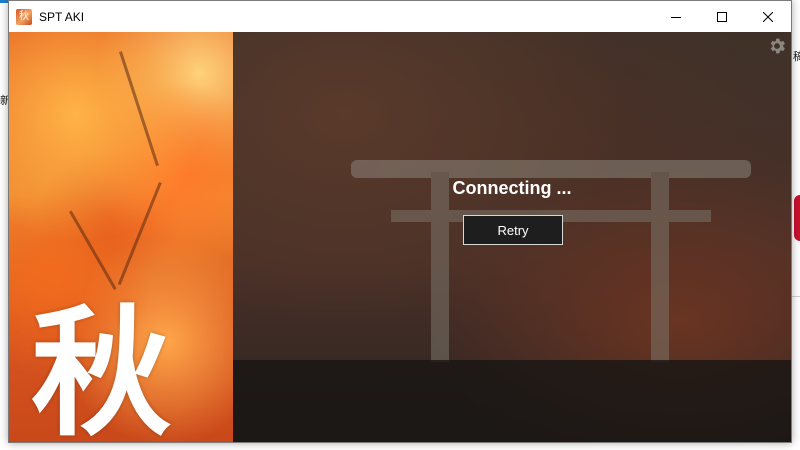 The width and height of the screenshot is (800, 450). What do you see at coordinates (796, 296) in the screenshot?
I see `desktop-divider` at bounding box center [796, 296].